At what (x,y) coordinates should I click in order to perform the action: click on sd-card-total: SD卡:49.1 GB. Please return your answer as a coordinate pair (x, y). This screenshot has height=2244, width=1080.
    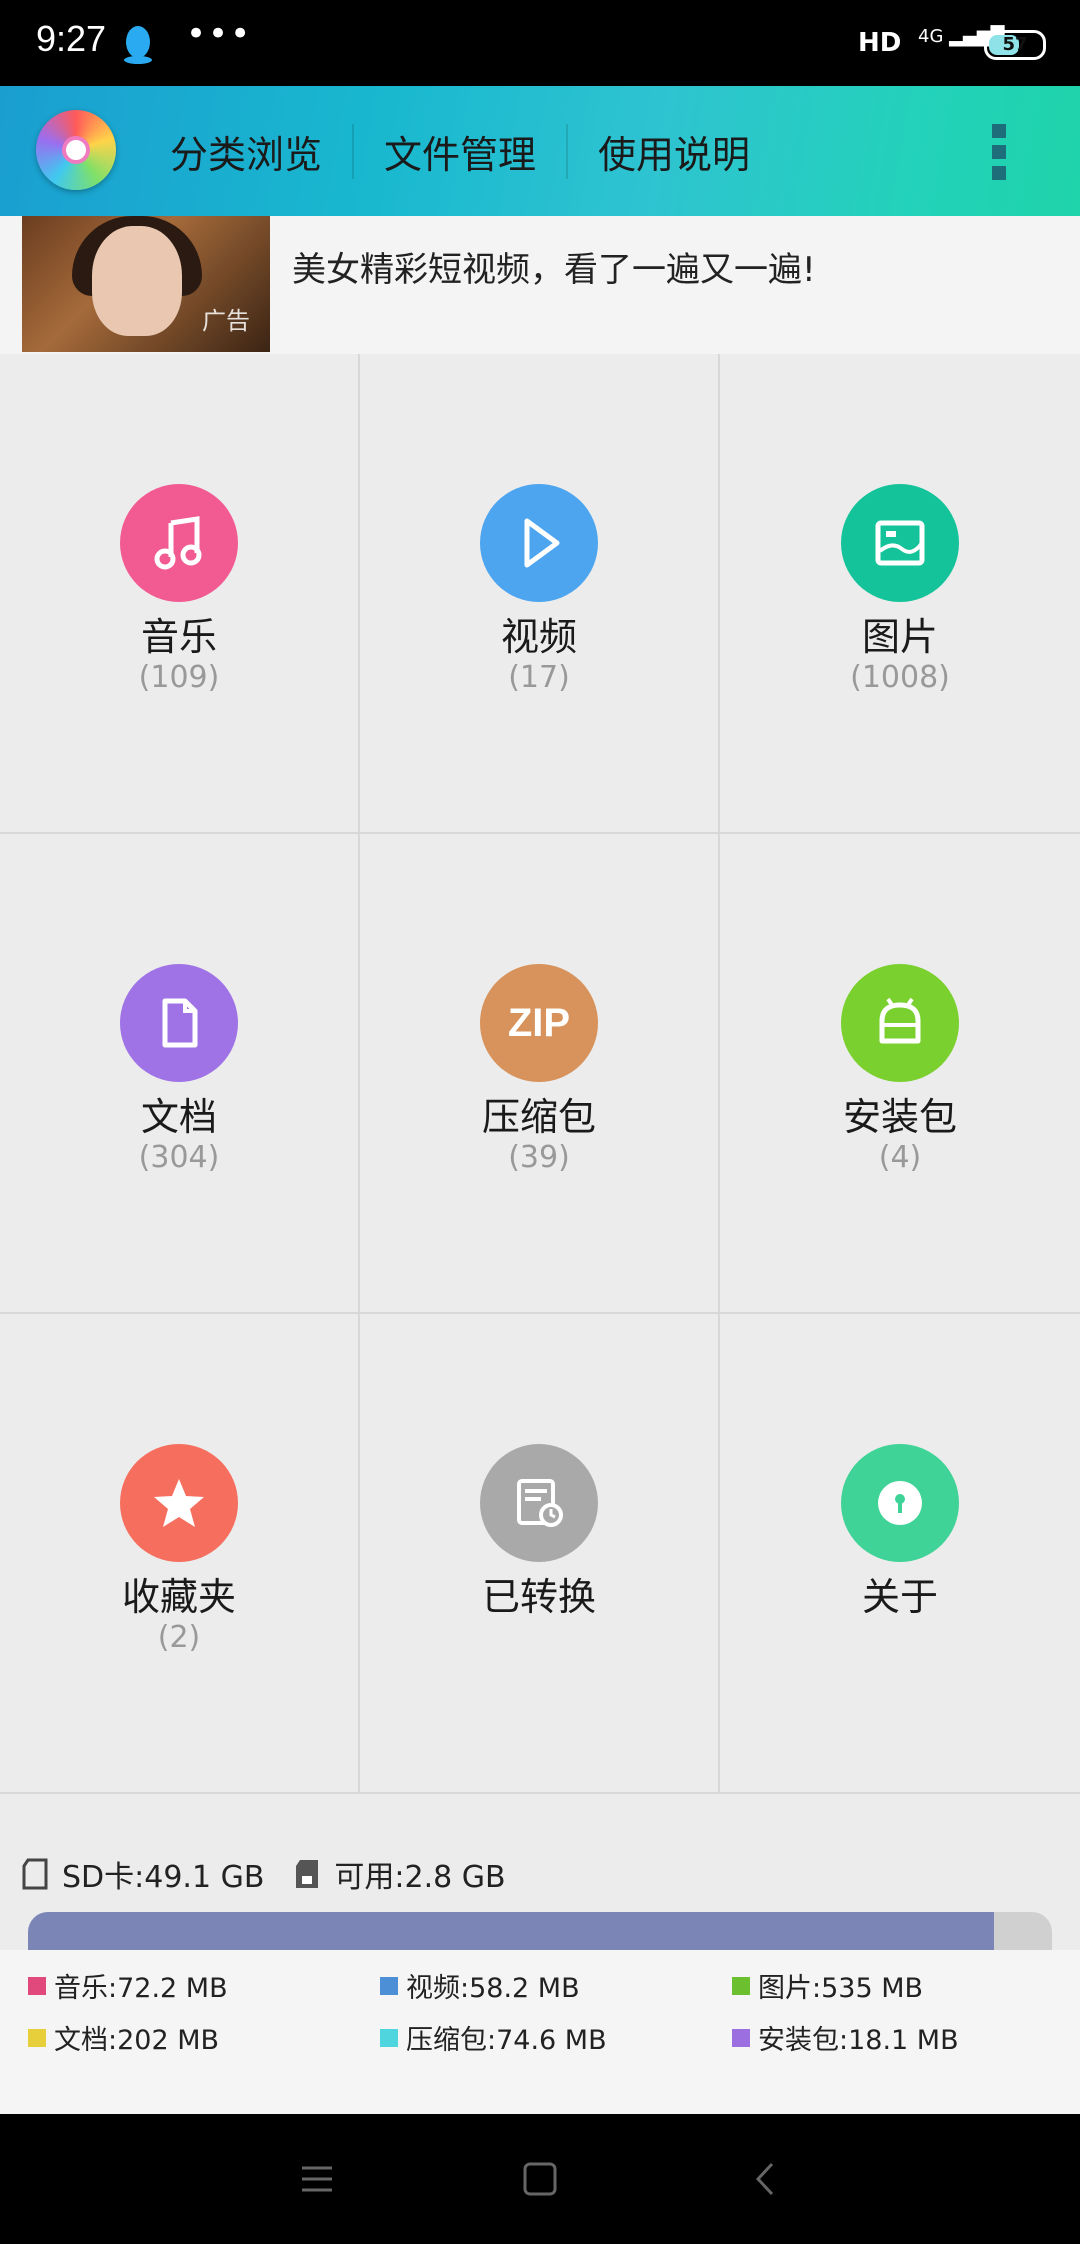
    Looking at the image, I should click on (163, 1877).